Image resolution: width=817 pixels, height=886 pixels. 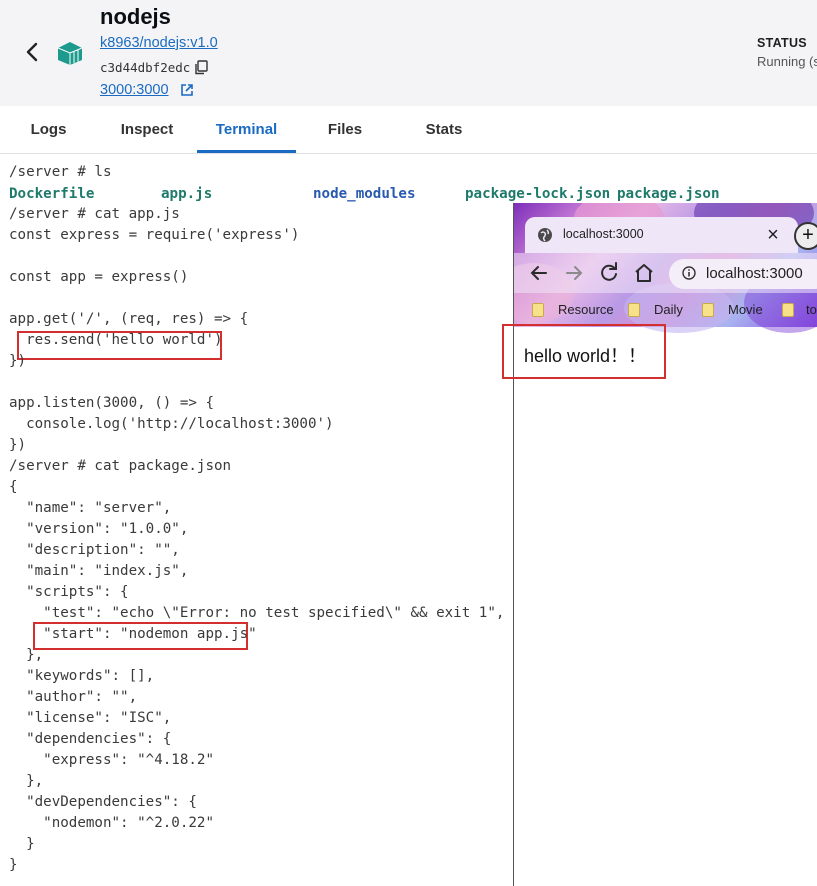 I want to click on home-button, so click(x=644, y=273).